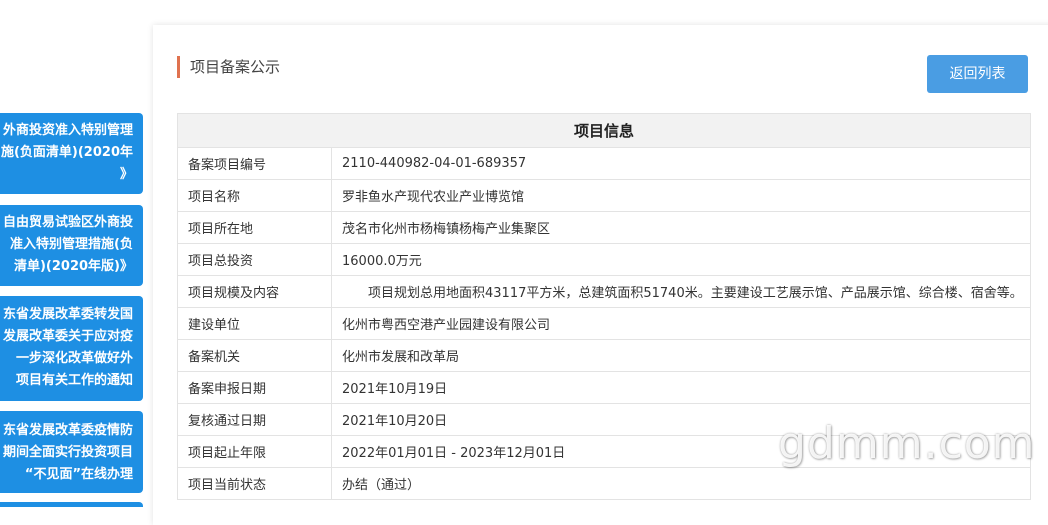 The height and width of the screenshot is (525, 1048). I want to click on sidebar-card-line: 清单)(2020年版)》, so click(73, 266).